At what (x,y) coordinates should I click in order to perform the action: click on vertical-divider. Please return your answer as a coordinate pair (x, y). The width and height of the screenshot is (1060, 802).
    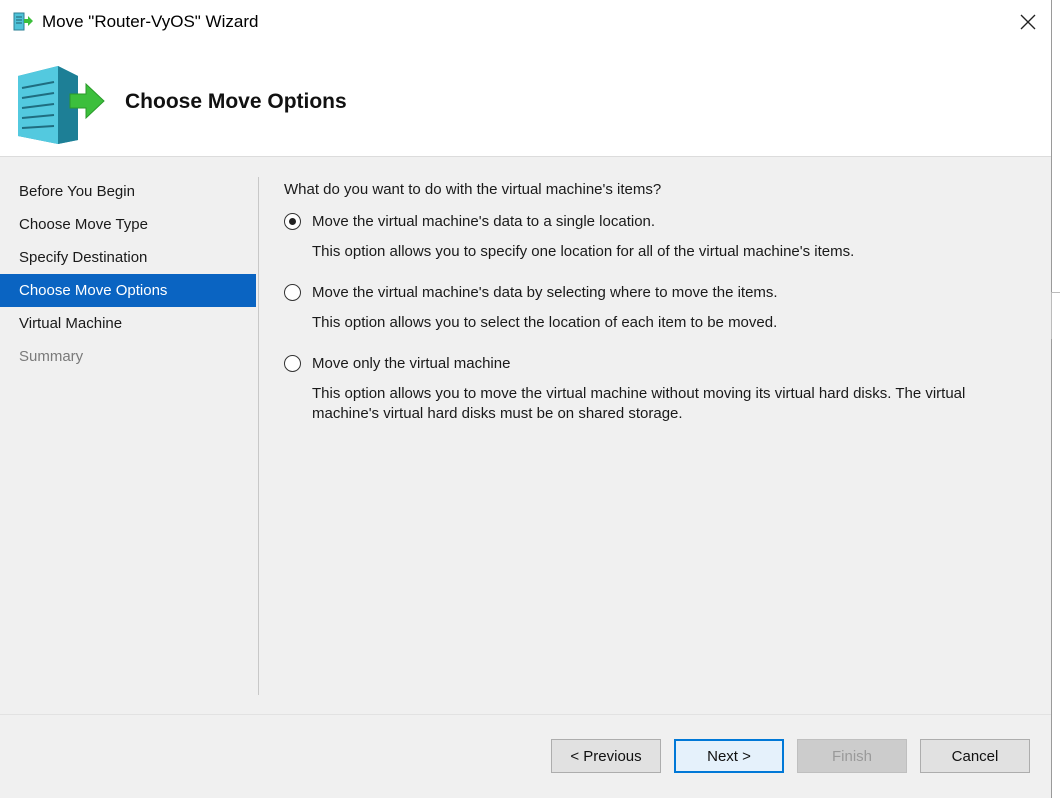
    Looking at the image, I should click on (258, 436).